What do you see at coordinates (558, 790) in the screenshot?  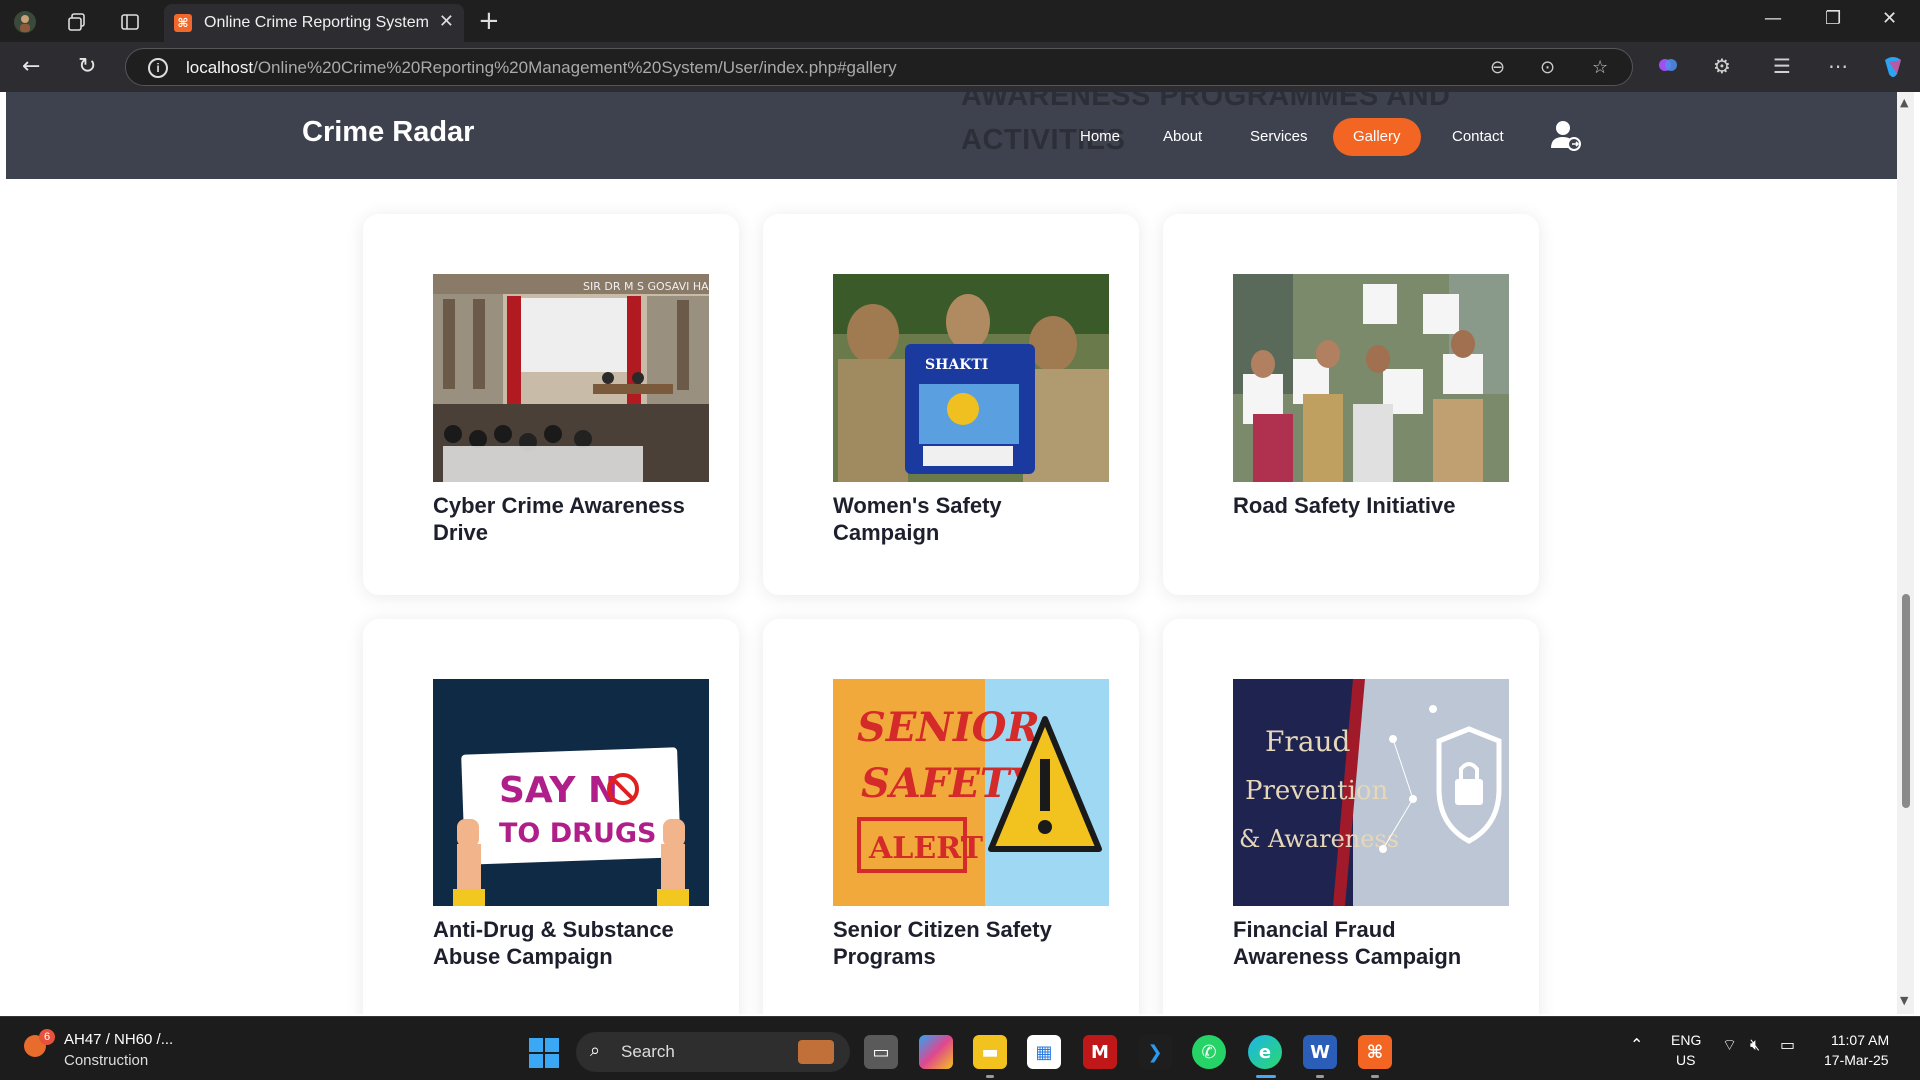 I see `poster-line-1: SAY N` at bounding box center [558, 790].